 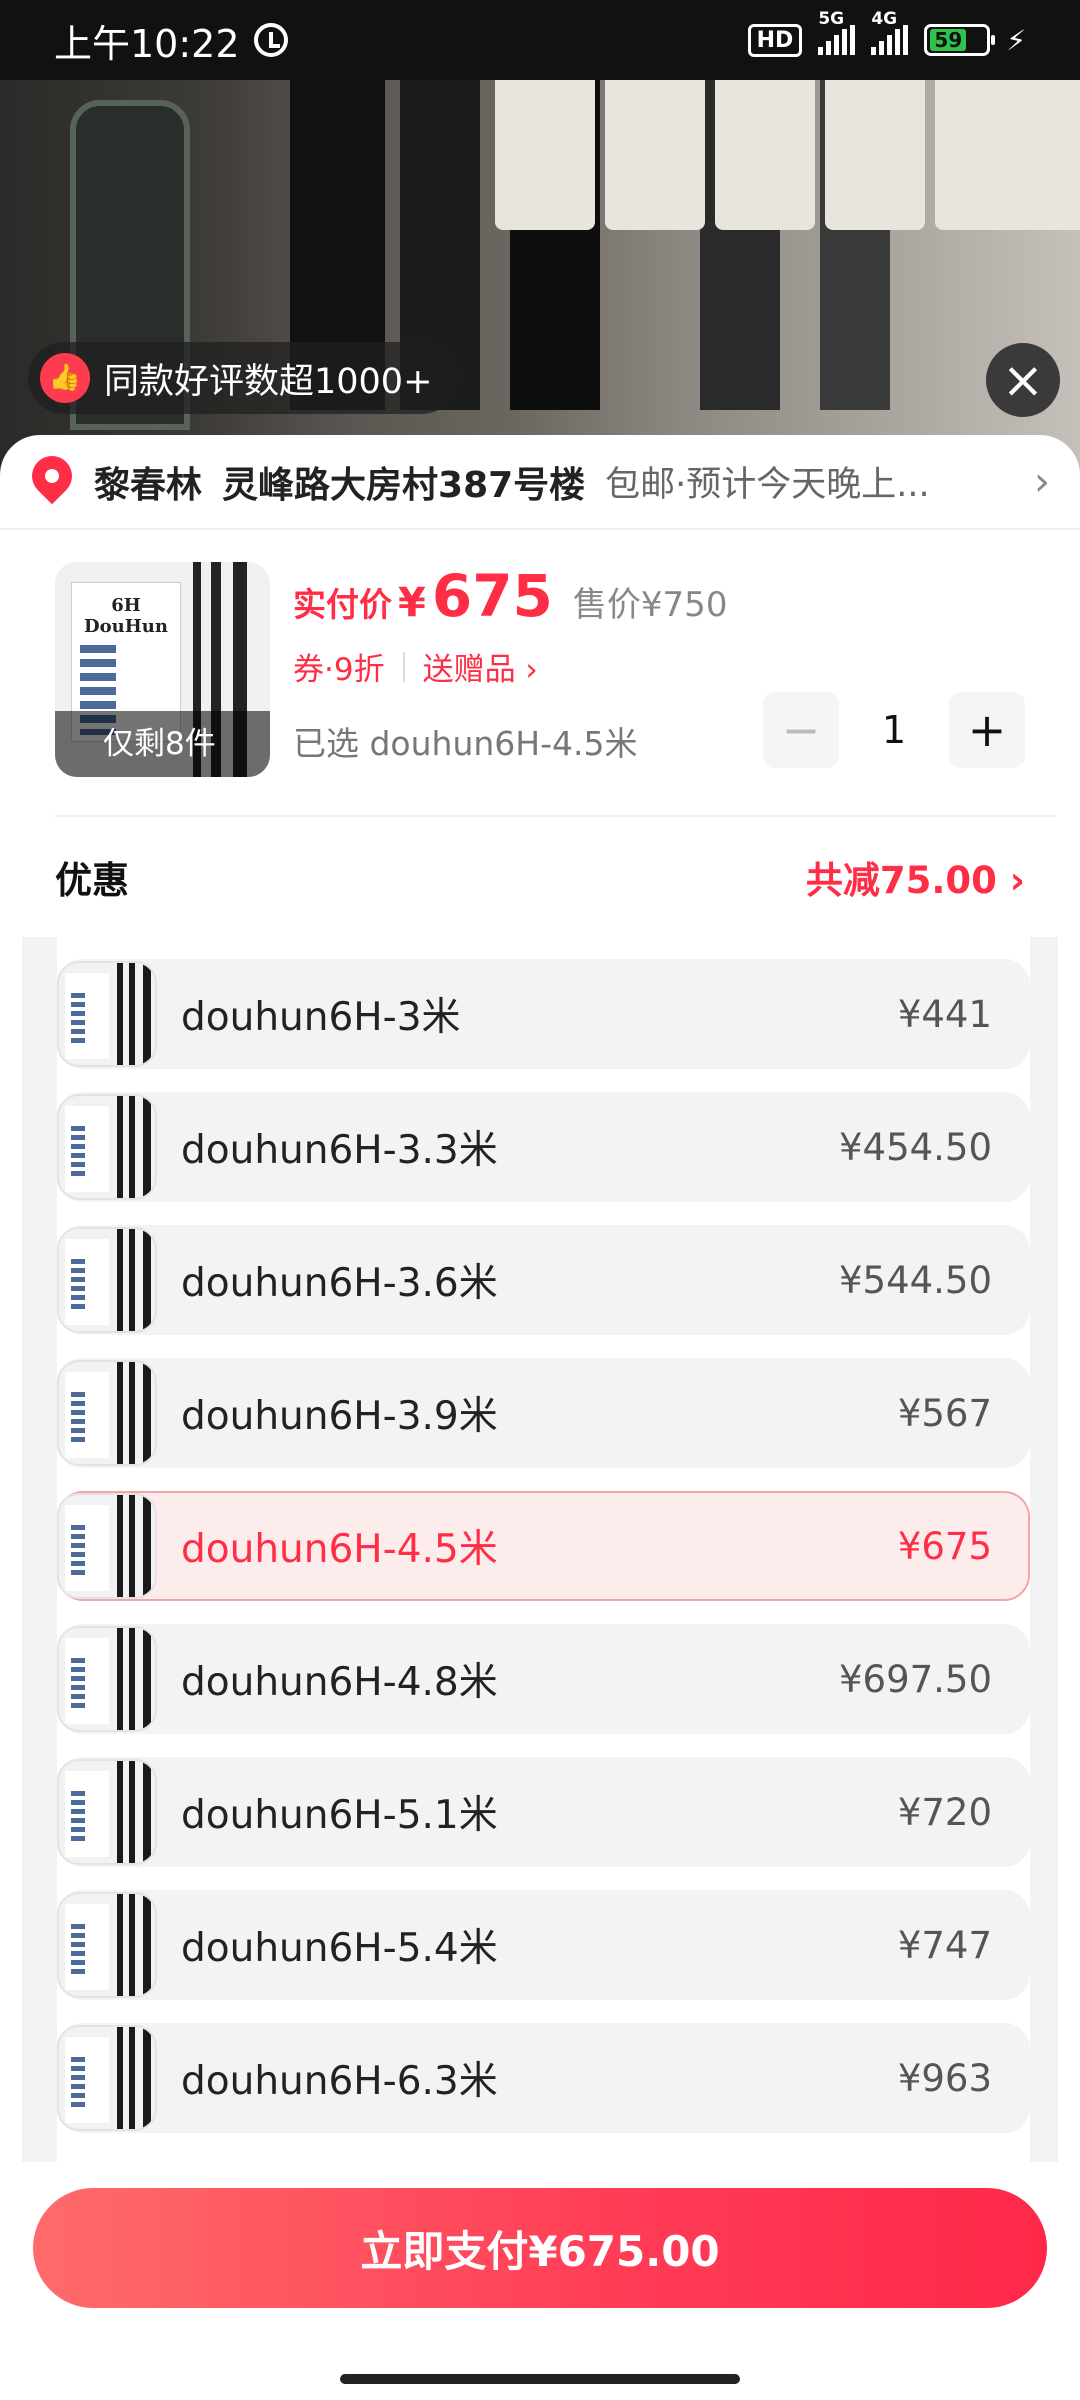 I want to click on sku-price: ¥720, so click(x=944, y=1812).